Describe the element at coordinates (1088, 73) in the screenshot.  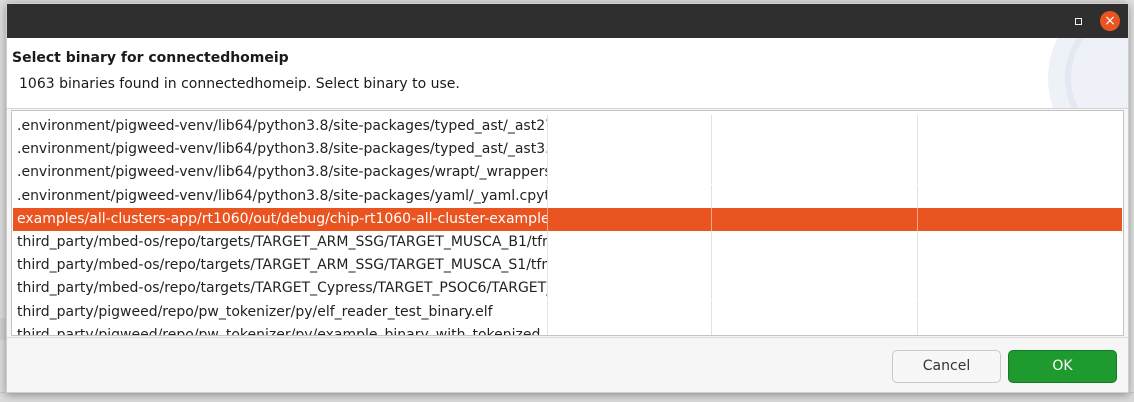
I see `header-decoration-icon` at that location.